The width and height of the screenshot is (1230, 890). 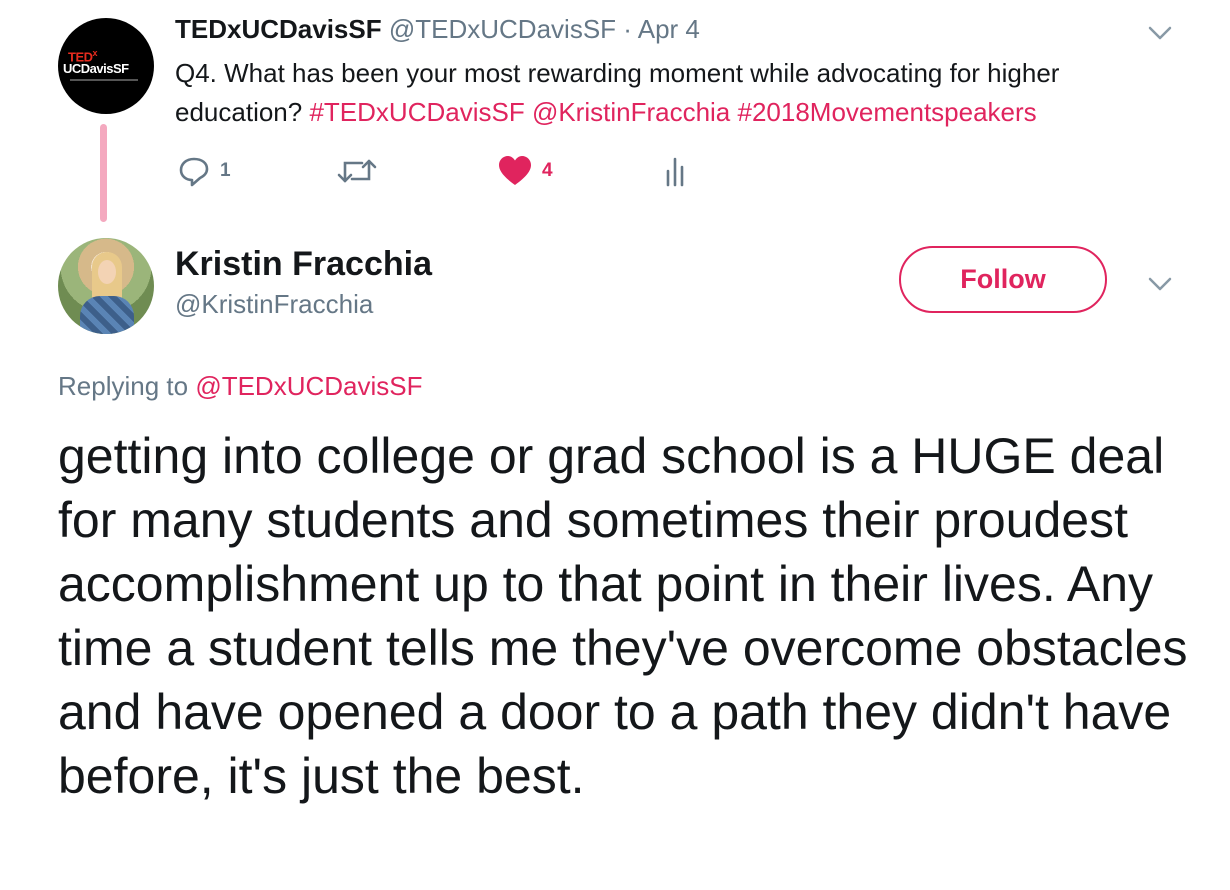 I want to click on hashtag-2018movementspeakers: #2018Movementspeakers, so click(x=887, y=112).